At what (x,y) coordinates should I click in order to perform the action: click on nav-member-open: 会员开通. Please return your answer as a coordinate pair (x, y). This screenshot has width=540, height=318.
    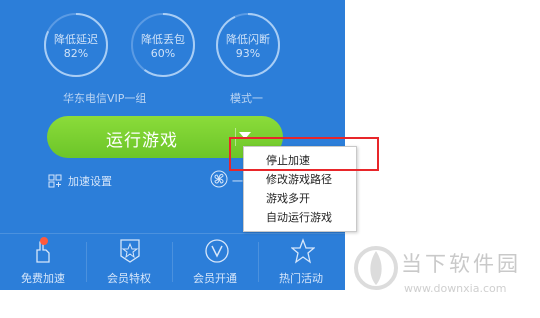
    Looking at the image, I should click on (215, 262).